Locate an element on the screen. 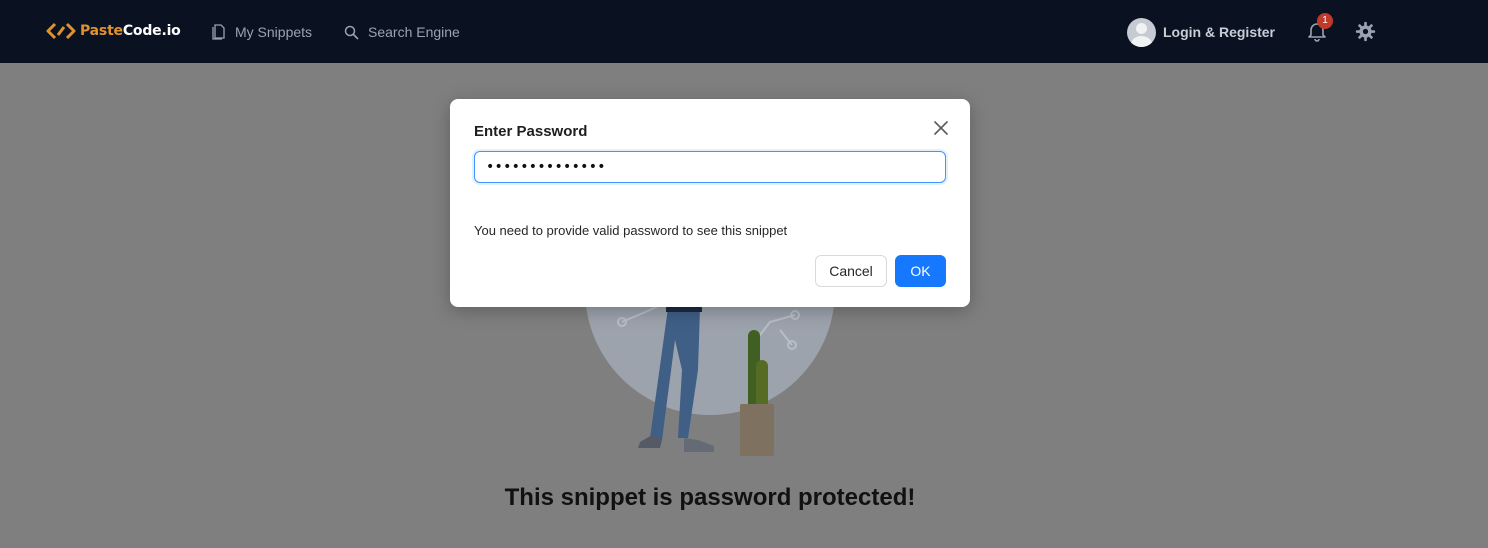 The image size is (1488, 548). logo-icon is located at coordinates (61, 31).